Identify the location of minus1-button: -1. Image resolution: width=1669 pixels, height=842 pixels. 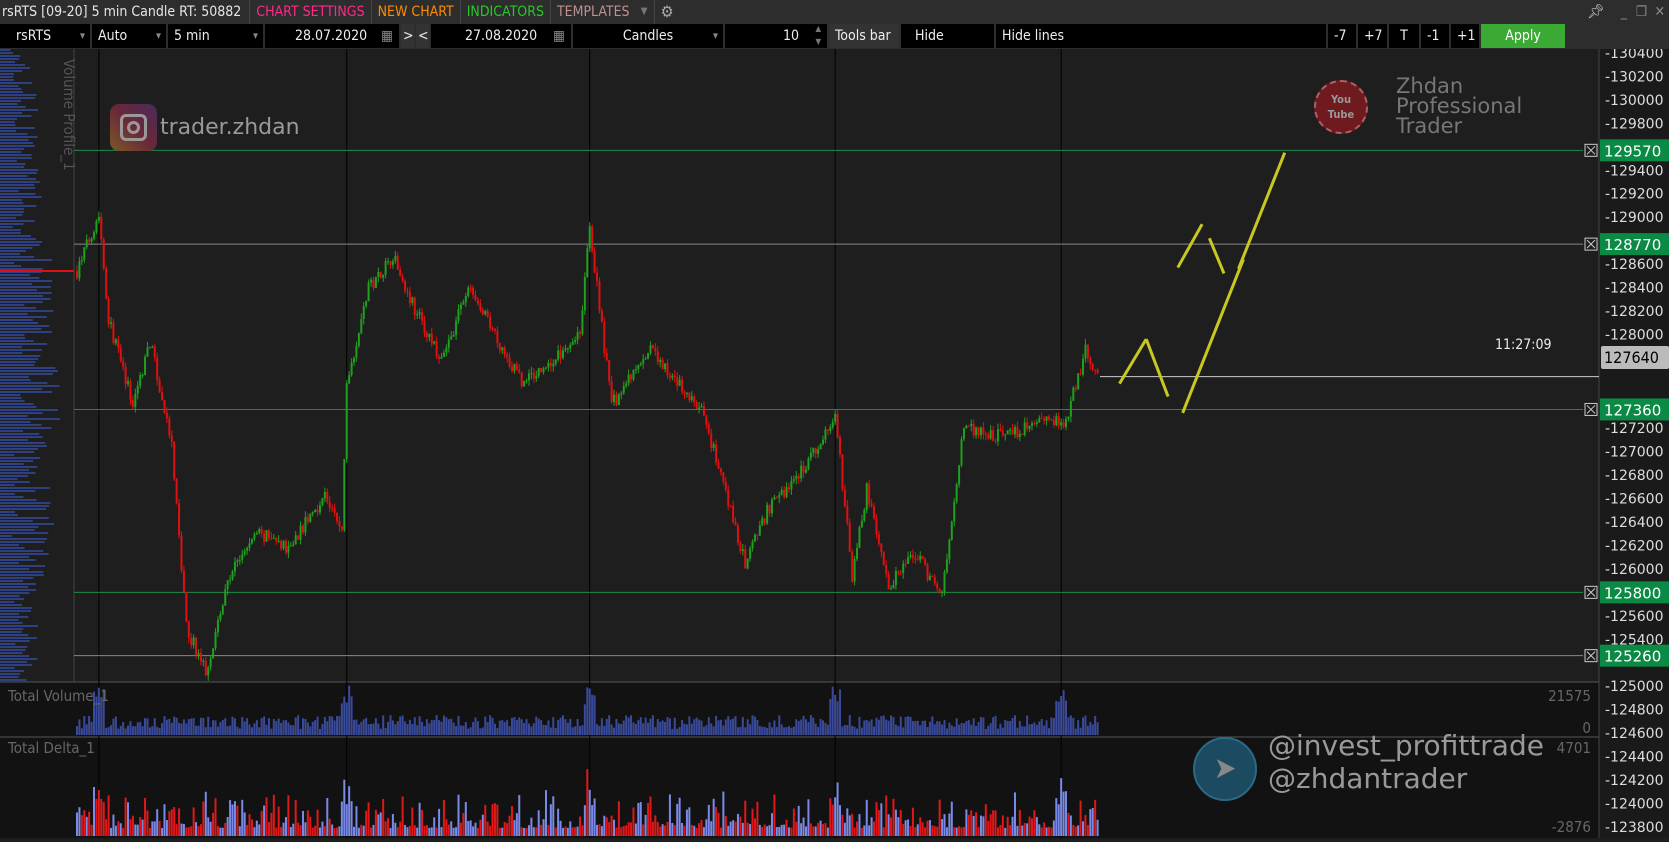
(1435, 36).